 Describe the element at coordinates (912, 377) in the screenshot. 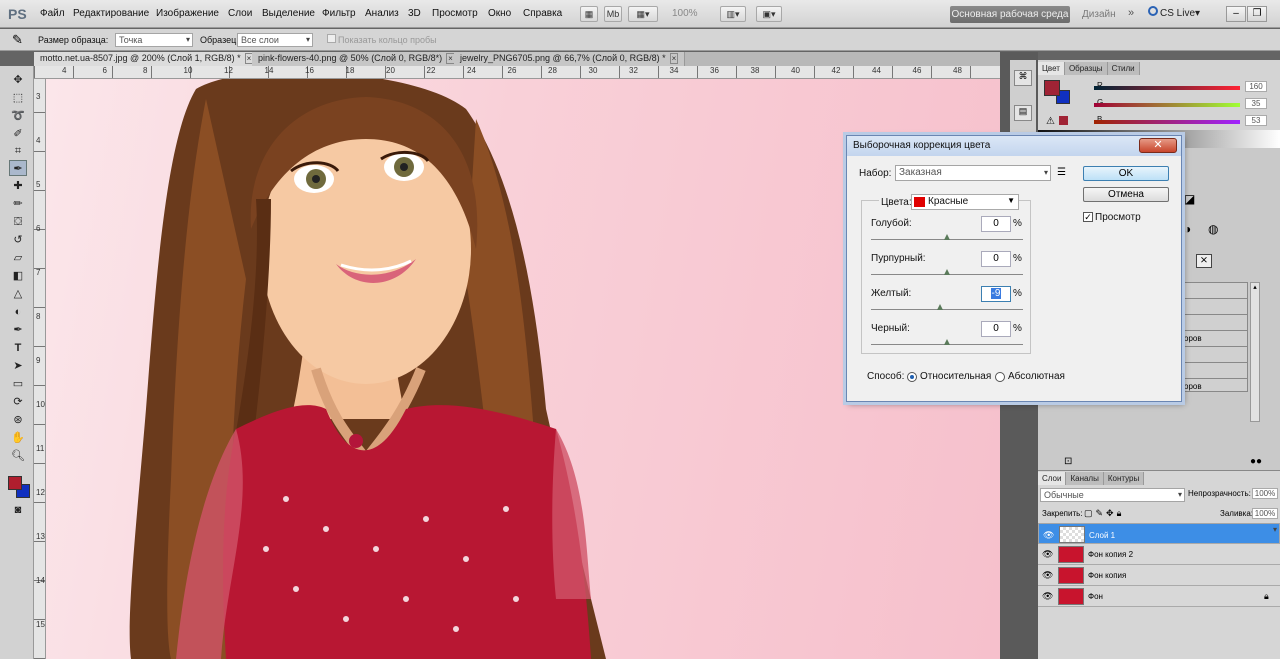

I see `relative-radio` at that location.